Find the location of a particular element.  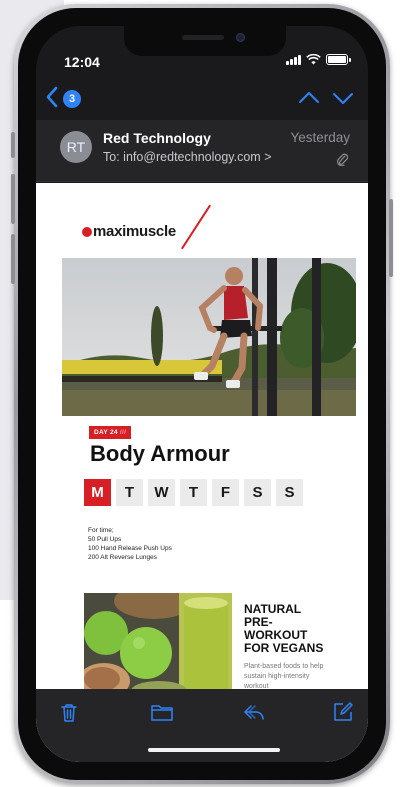

previous-message-button is located at coordinates (309, 98).